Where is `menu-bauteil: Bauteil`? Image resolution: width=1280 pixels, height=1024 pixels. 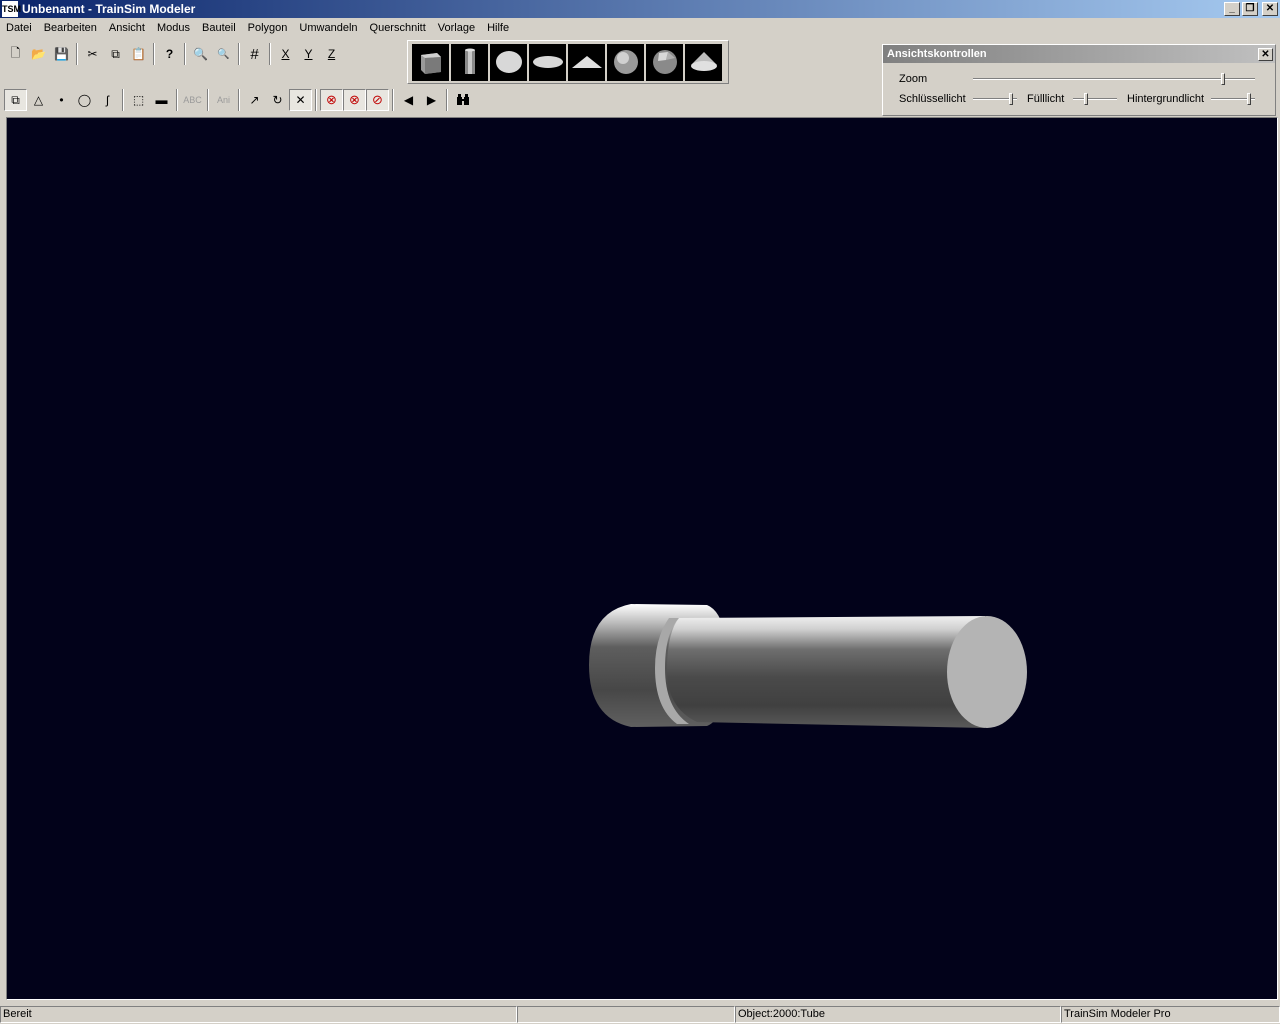
menu-bauteil: Bauteil is located at coordinates (219, 28).